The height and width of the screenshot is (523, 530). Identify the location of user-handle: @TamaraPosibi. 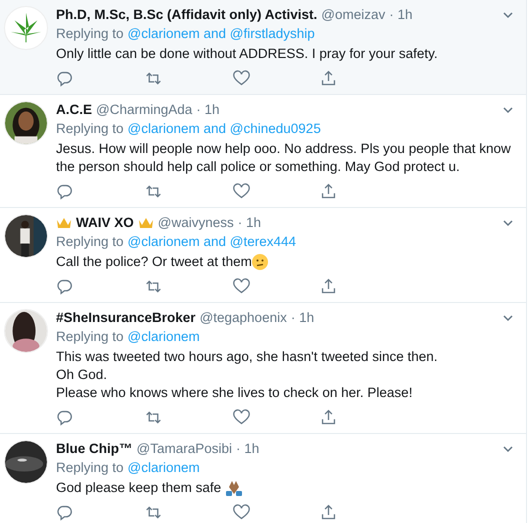
(184, 449).